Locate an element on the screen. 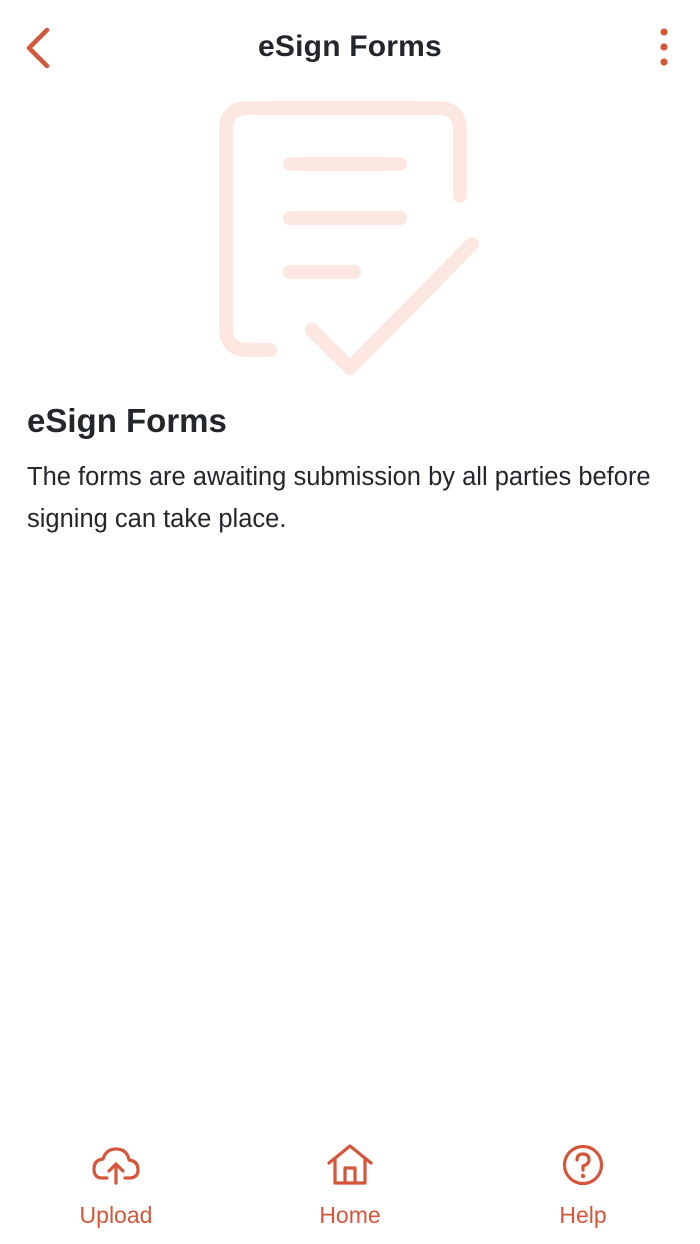 The width and height of the screenshot is (700, 1244). nav-help: Help is located at coordinates (583, 1190).